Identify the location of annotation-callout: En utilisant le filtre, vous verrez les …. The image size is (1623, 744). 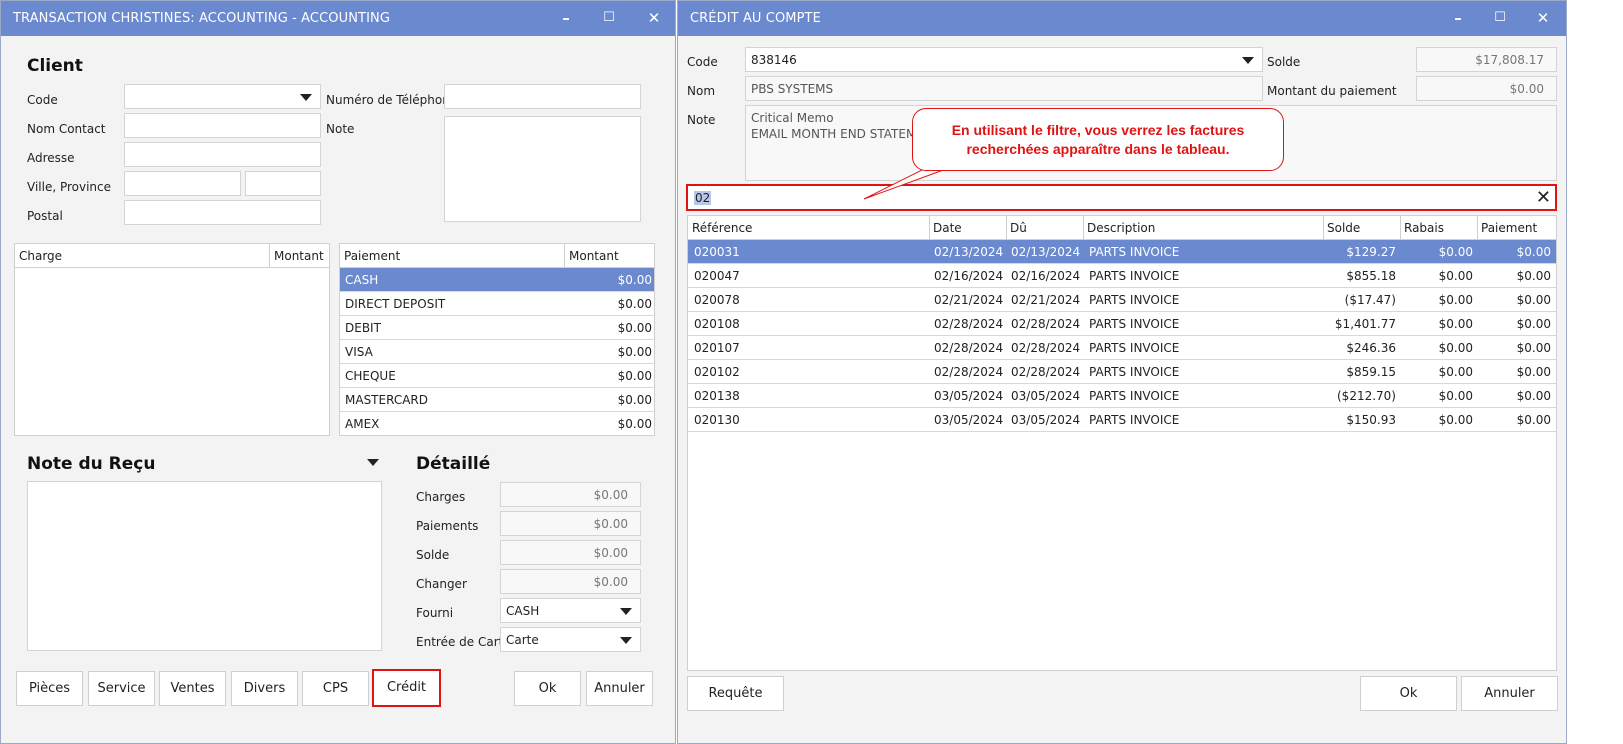
(1098, 139).